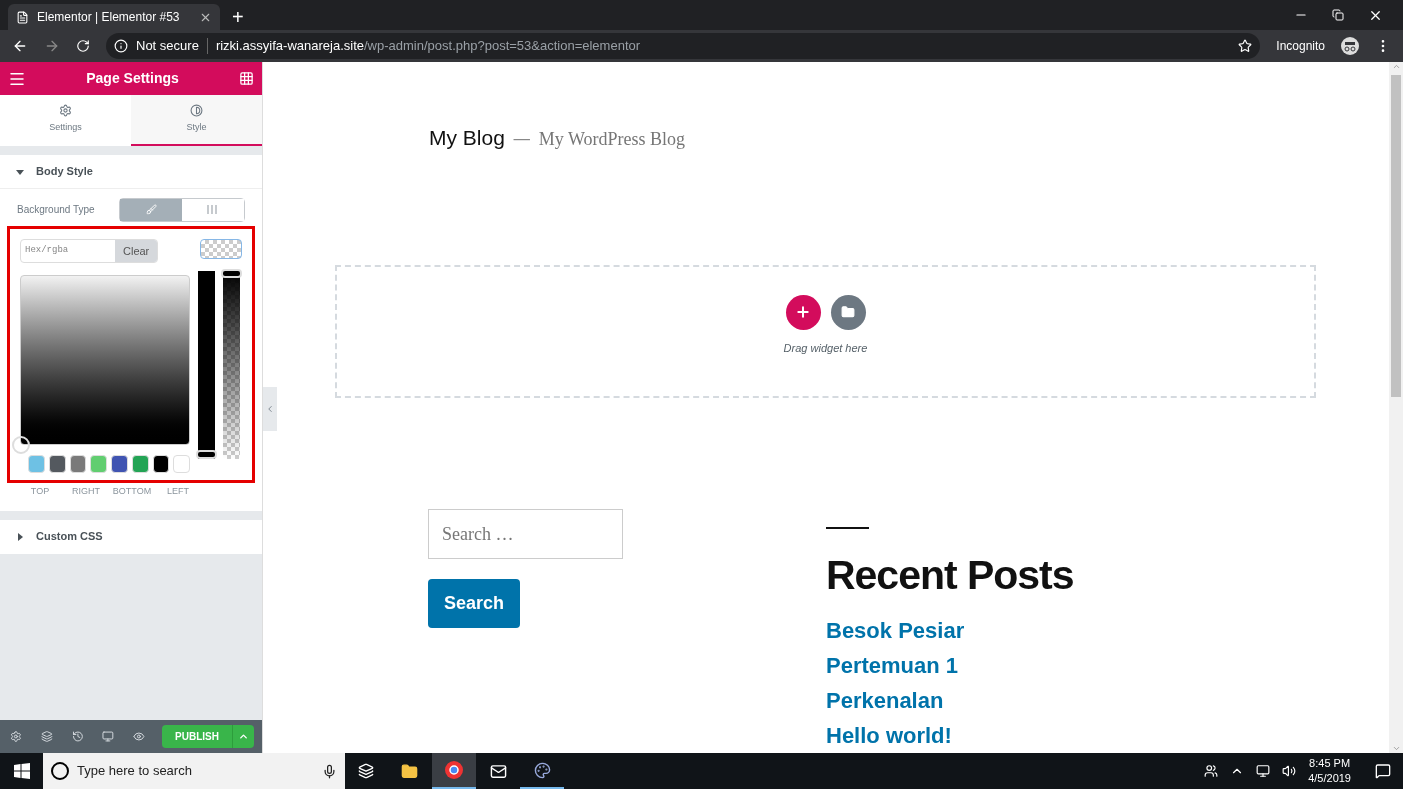 The image size is (1403, 789). I want to click on hue-slider, so click(206, 365).